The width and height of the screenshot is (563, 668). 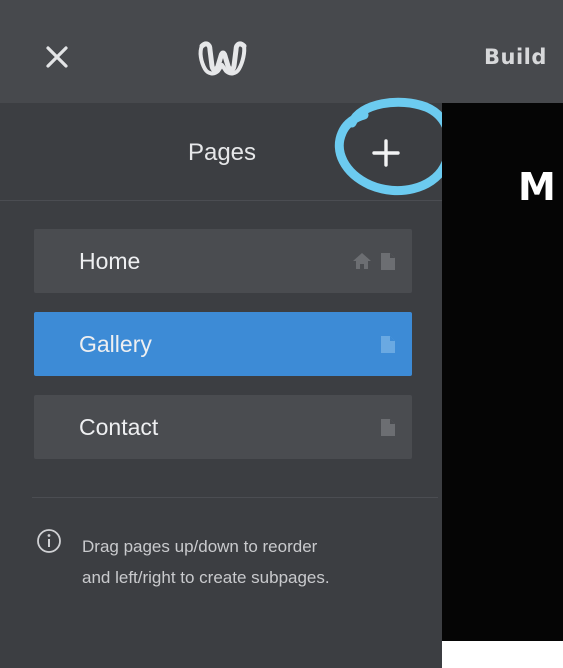 I want to click on help-text-line: and left/right to create subpages., so click(x=206, y=577).